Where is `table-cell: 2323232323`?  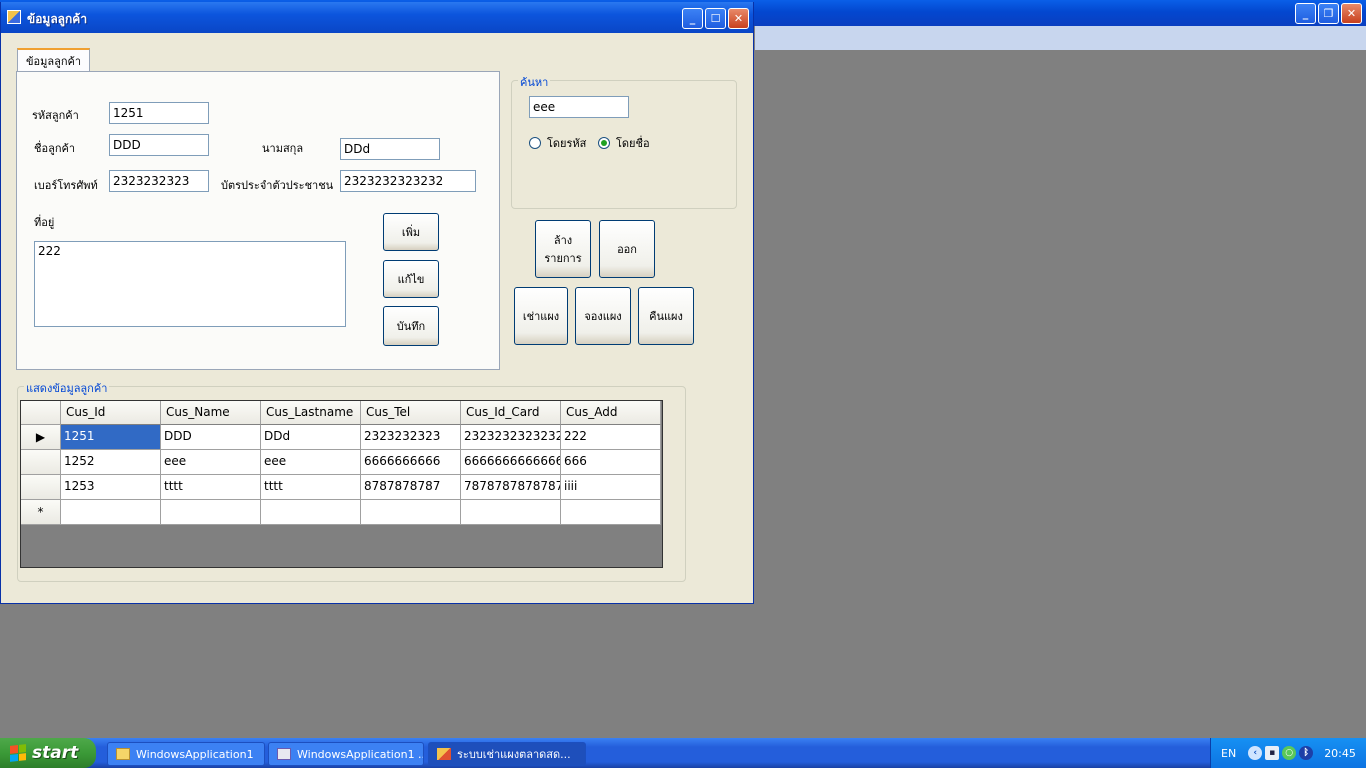
table-cell: 2323232323 is located at coordinates (411, 437).